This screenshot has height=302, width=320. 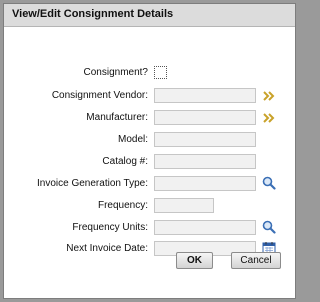 I want to click on ok-button: OK, so click(x=194, y=260).